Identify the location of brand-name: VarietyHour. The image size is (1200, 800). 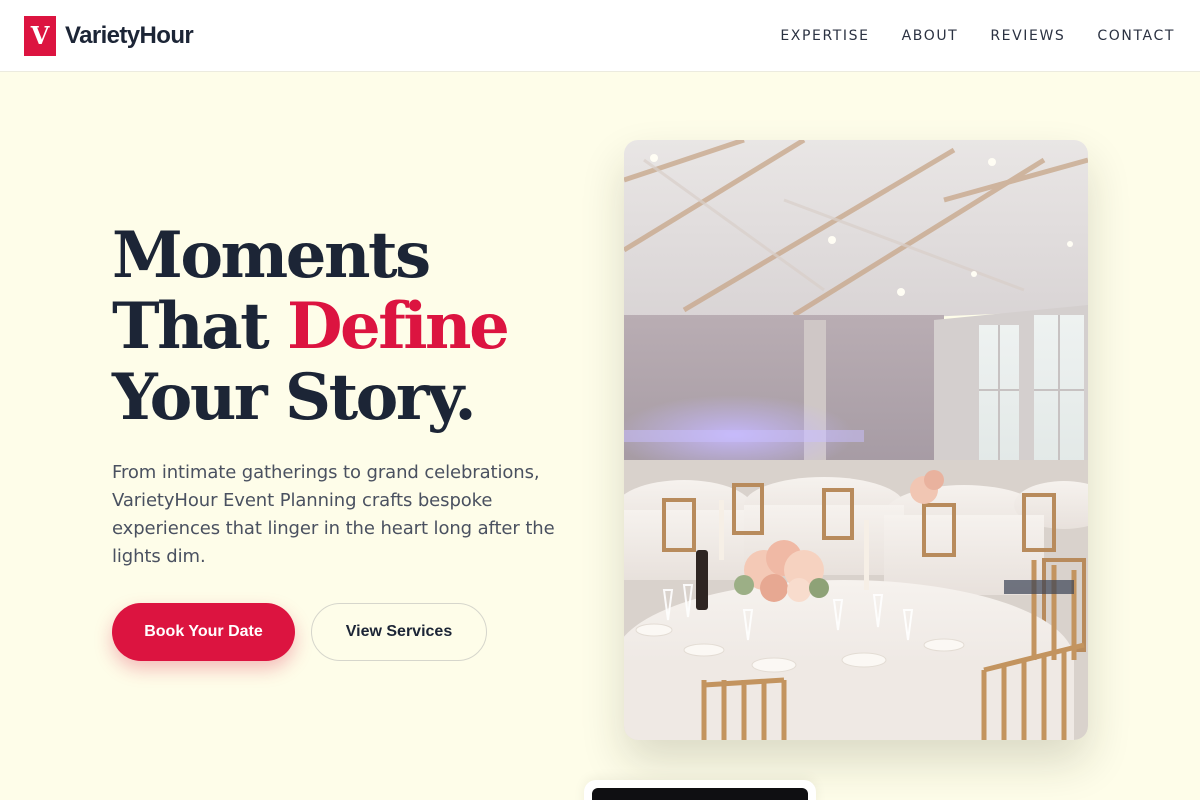
(129, 35).